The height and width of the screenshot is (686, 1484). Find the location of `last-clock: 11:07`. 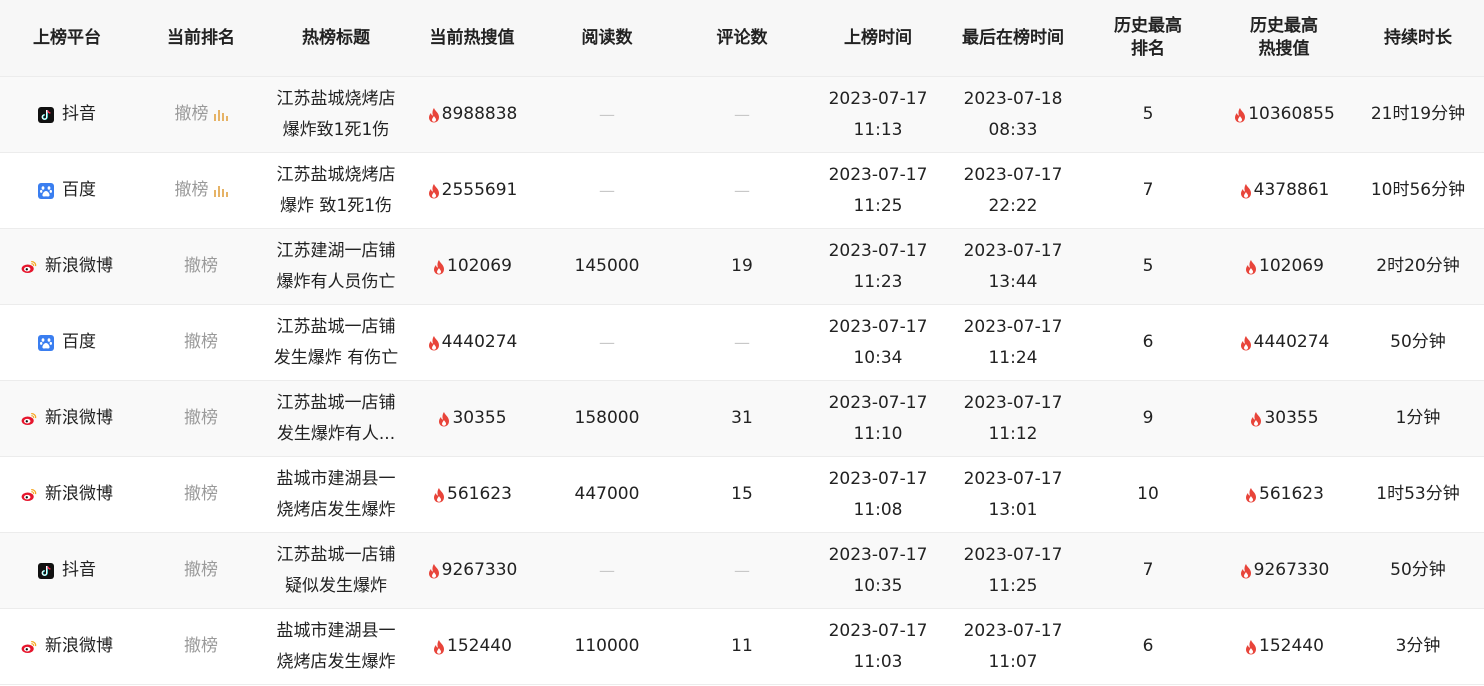

last-clock: 11:07 is located at coordinates (1013, 661).